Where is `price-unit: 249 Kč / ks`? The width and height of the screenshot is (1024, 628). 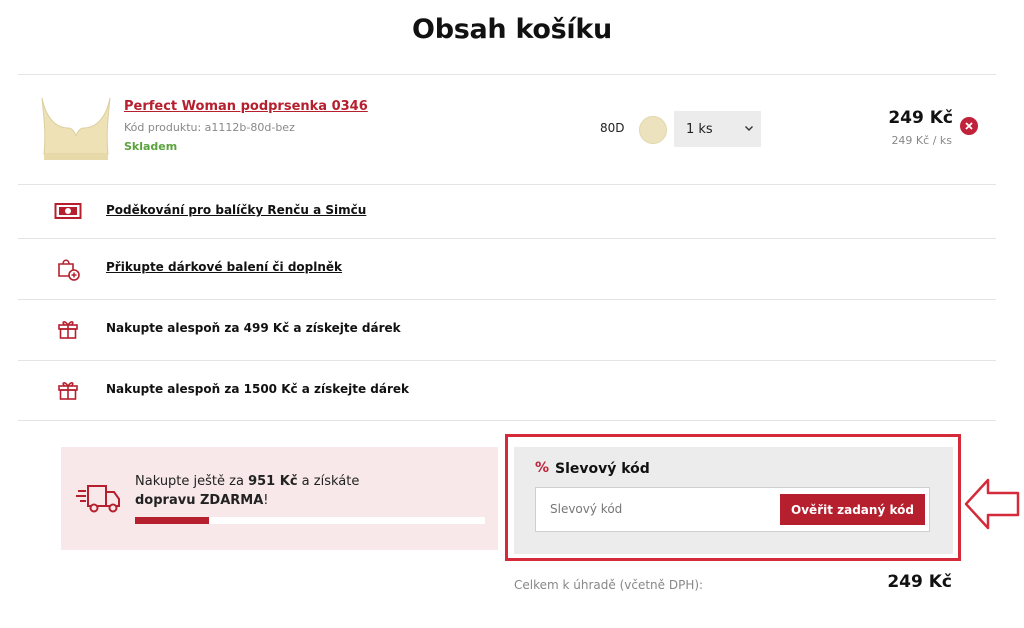 price-unit: 249 Kč / ks is located at coordinates (921, 140).